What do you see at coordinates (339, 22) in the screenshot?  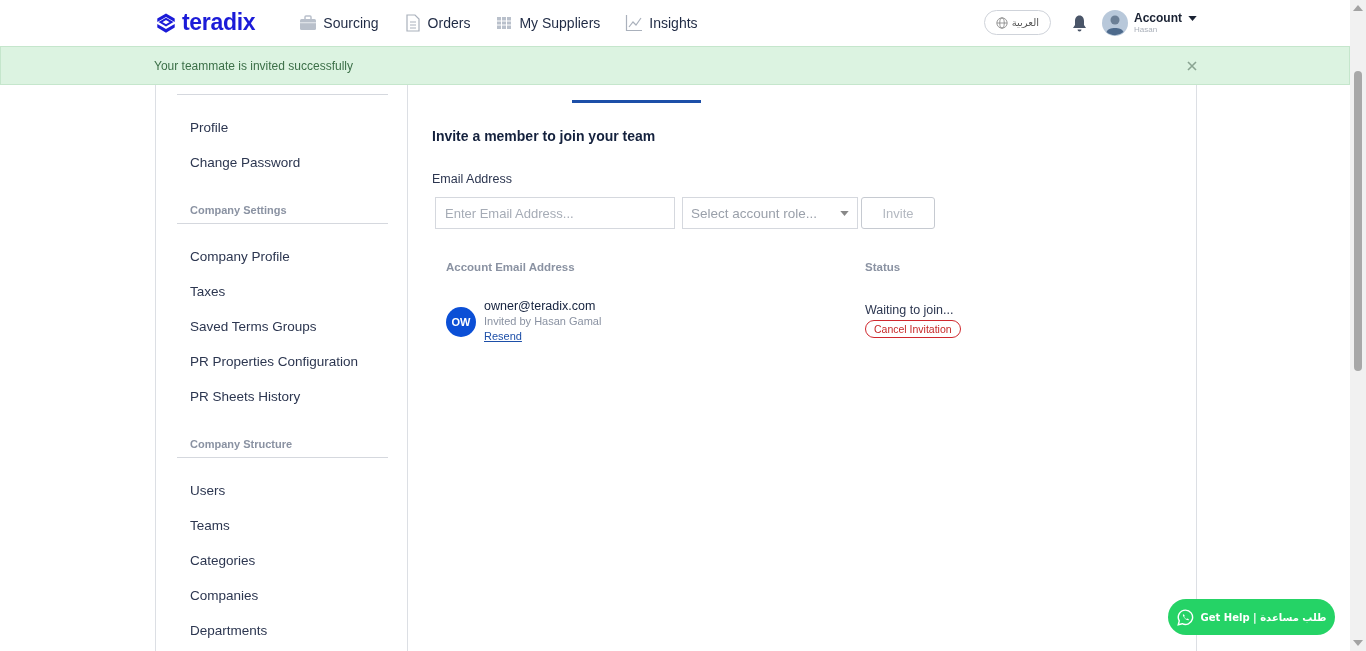 I see `nav-link: Sourcing` at bounding box center [339, 22].